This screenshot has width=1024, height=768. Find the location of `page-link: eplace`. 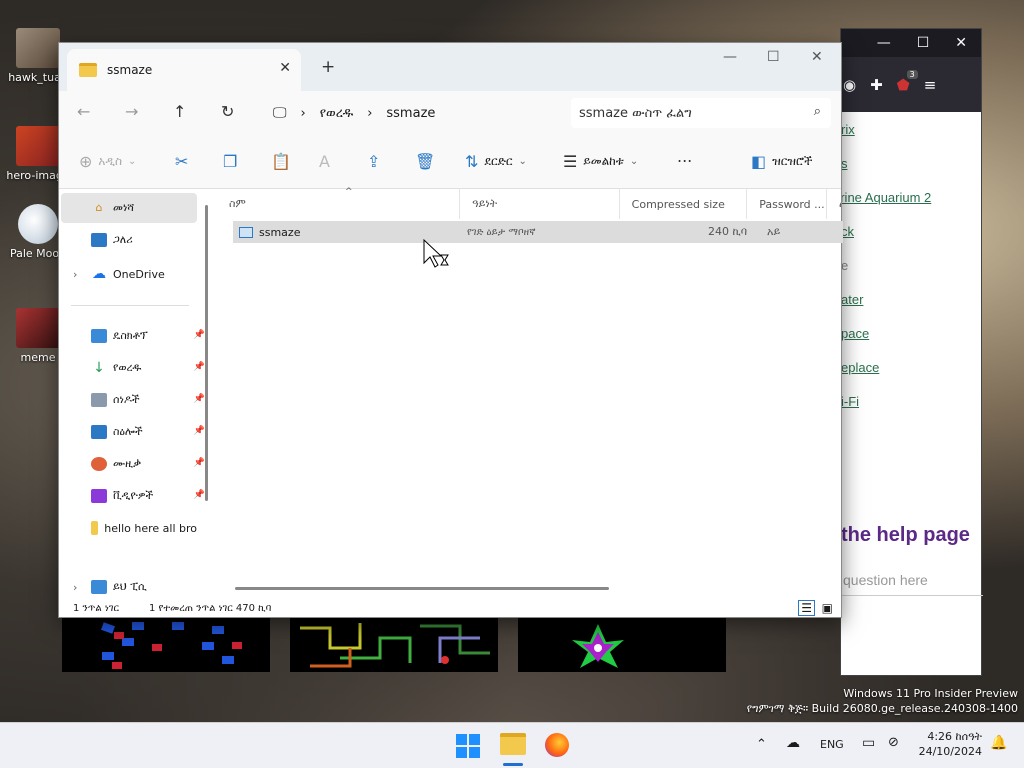

page-link: eplace is located at coordinates (860, 367).